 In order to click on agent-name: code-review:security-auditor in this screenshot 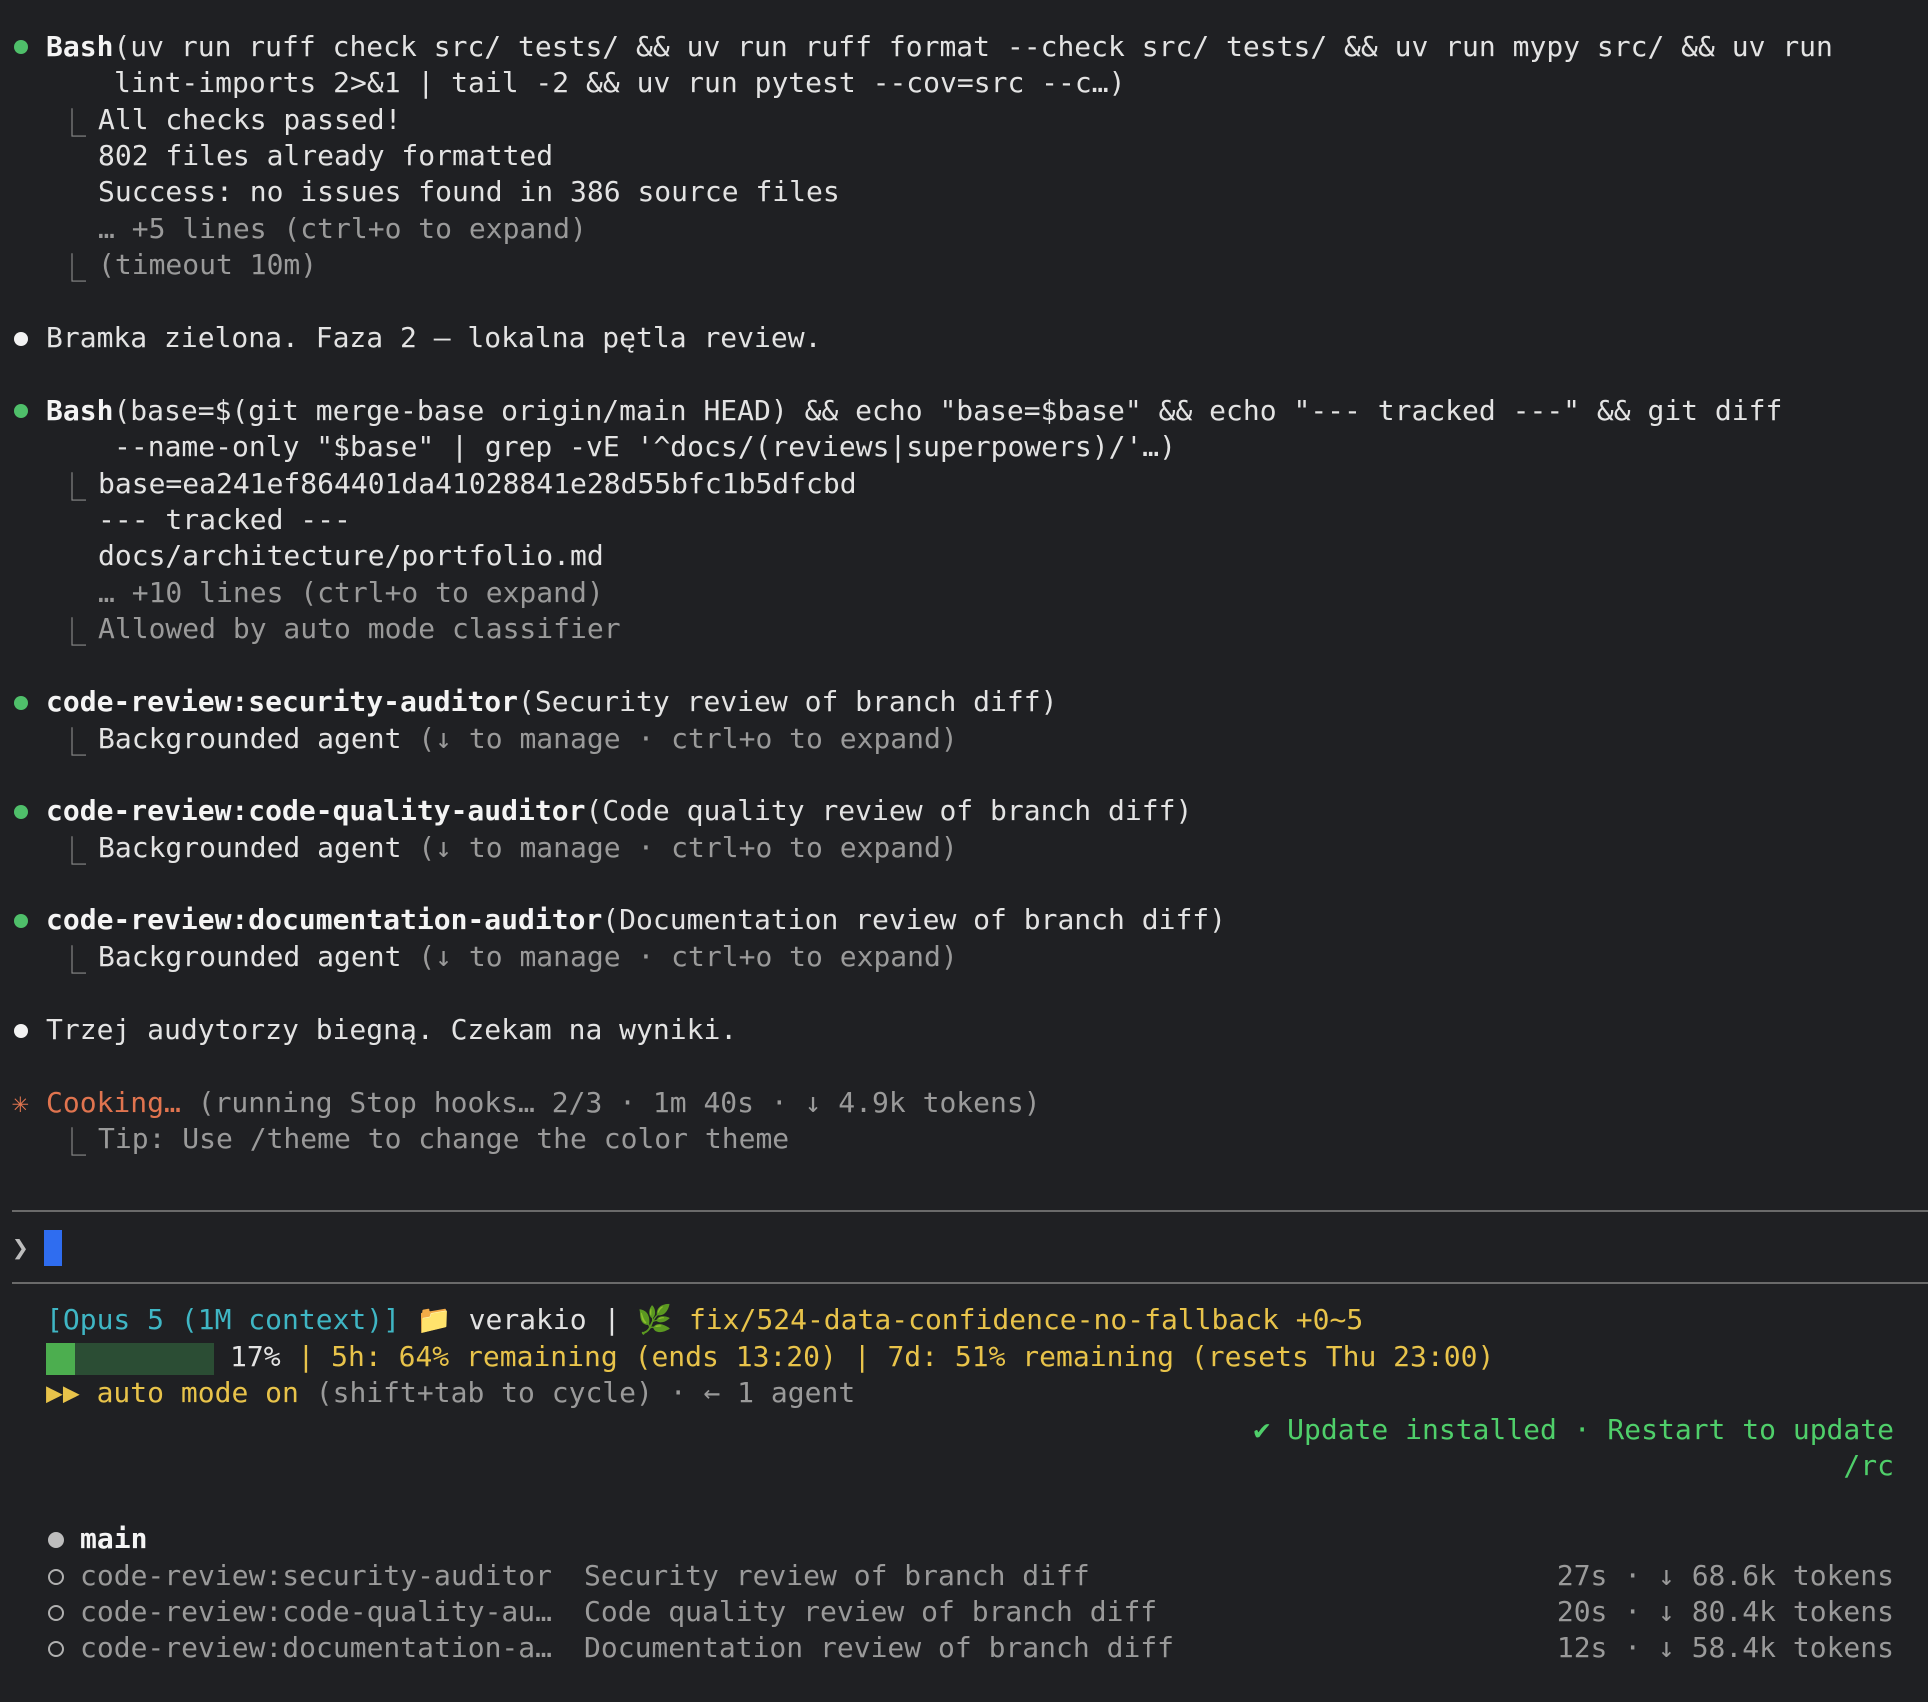, I will do `click(282, 701)`.